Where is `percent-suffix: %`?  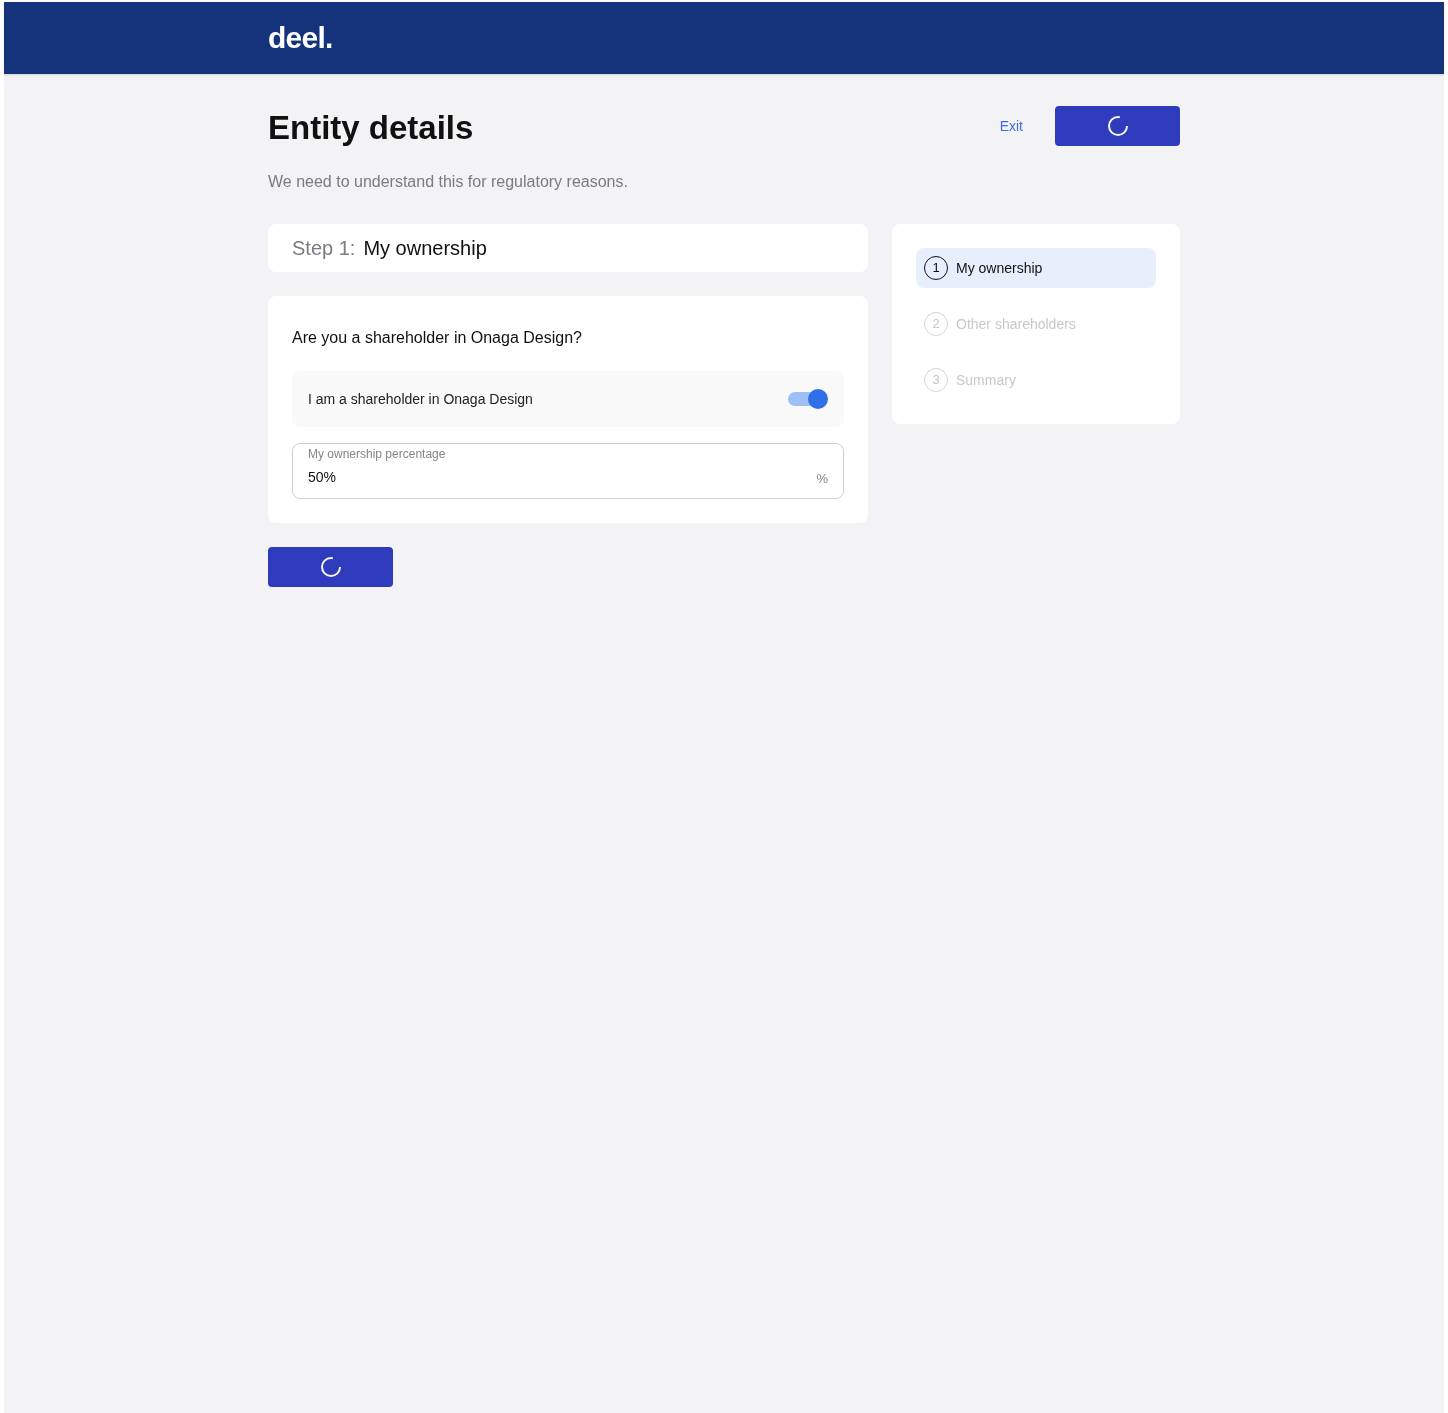
percent-suffix: % is located at coordinates (822, 478).